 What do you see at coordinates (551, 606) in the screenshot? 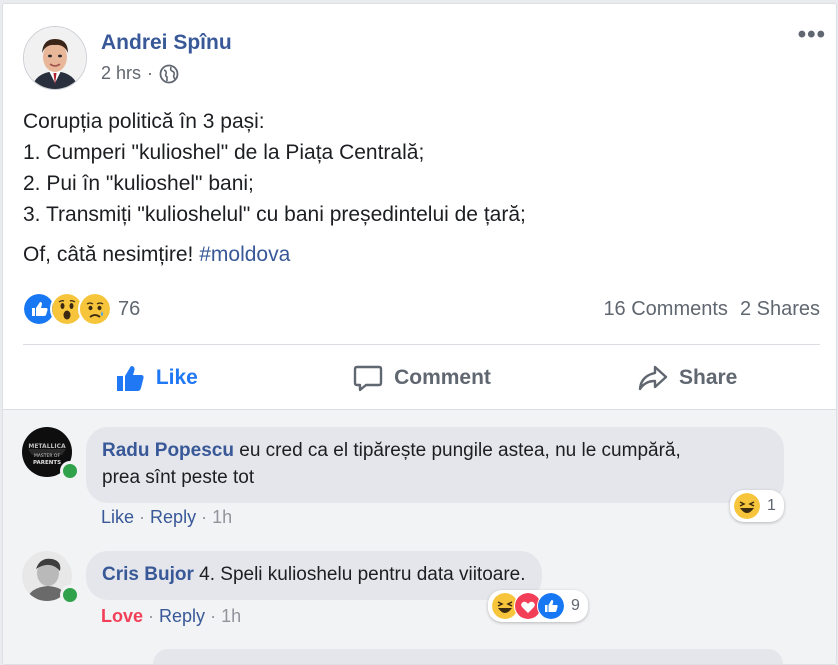
I see `like-icon` at bounding box center [551, 606].